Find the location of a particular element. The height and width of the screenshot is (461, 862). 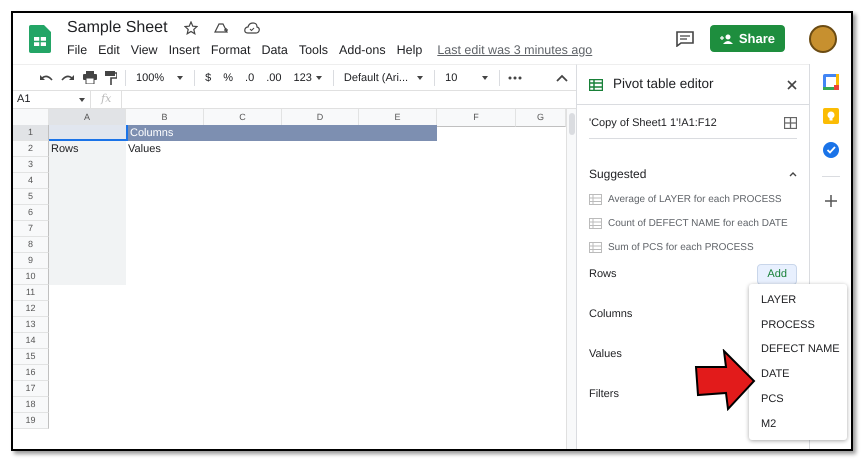

formula-label: fx is located at coordinates (106, 99).